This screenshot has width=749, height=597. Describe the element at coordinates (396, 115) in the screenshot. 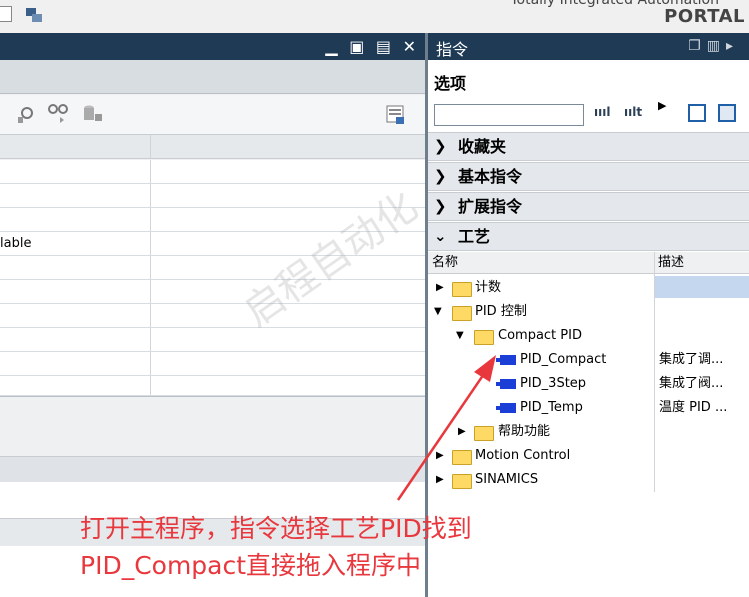

I see `settings-panel-icon` at that location.